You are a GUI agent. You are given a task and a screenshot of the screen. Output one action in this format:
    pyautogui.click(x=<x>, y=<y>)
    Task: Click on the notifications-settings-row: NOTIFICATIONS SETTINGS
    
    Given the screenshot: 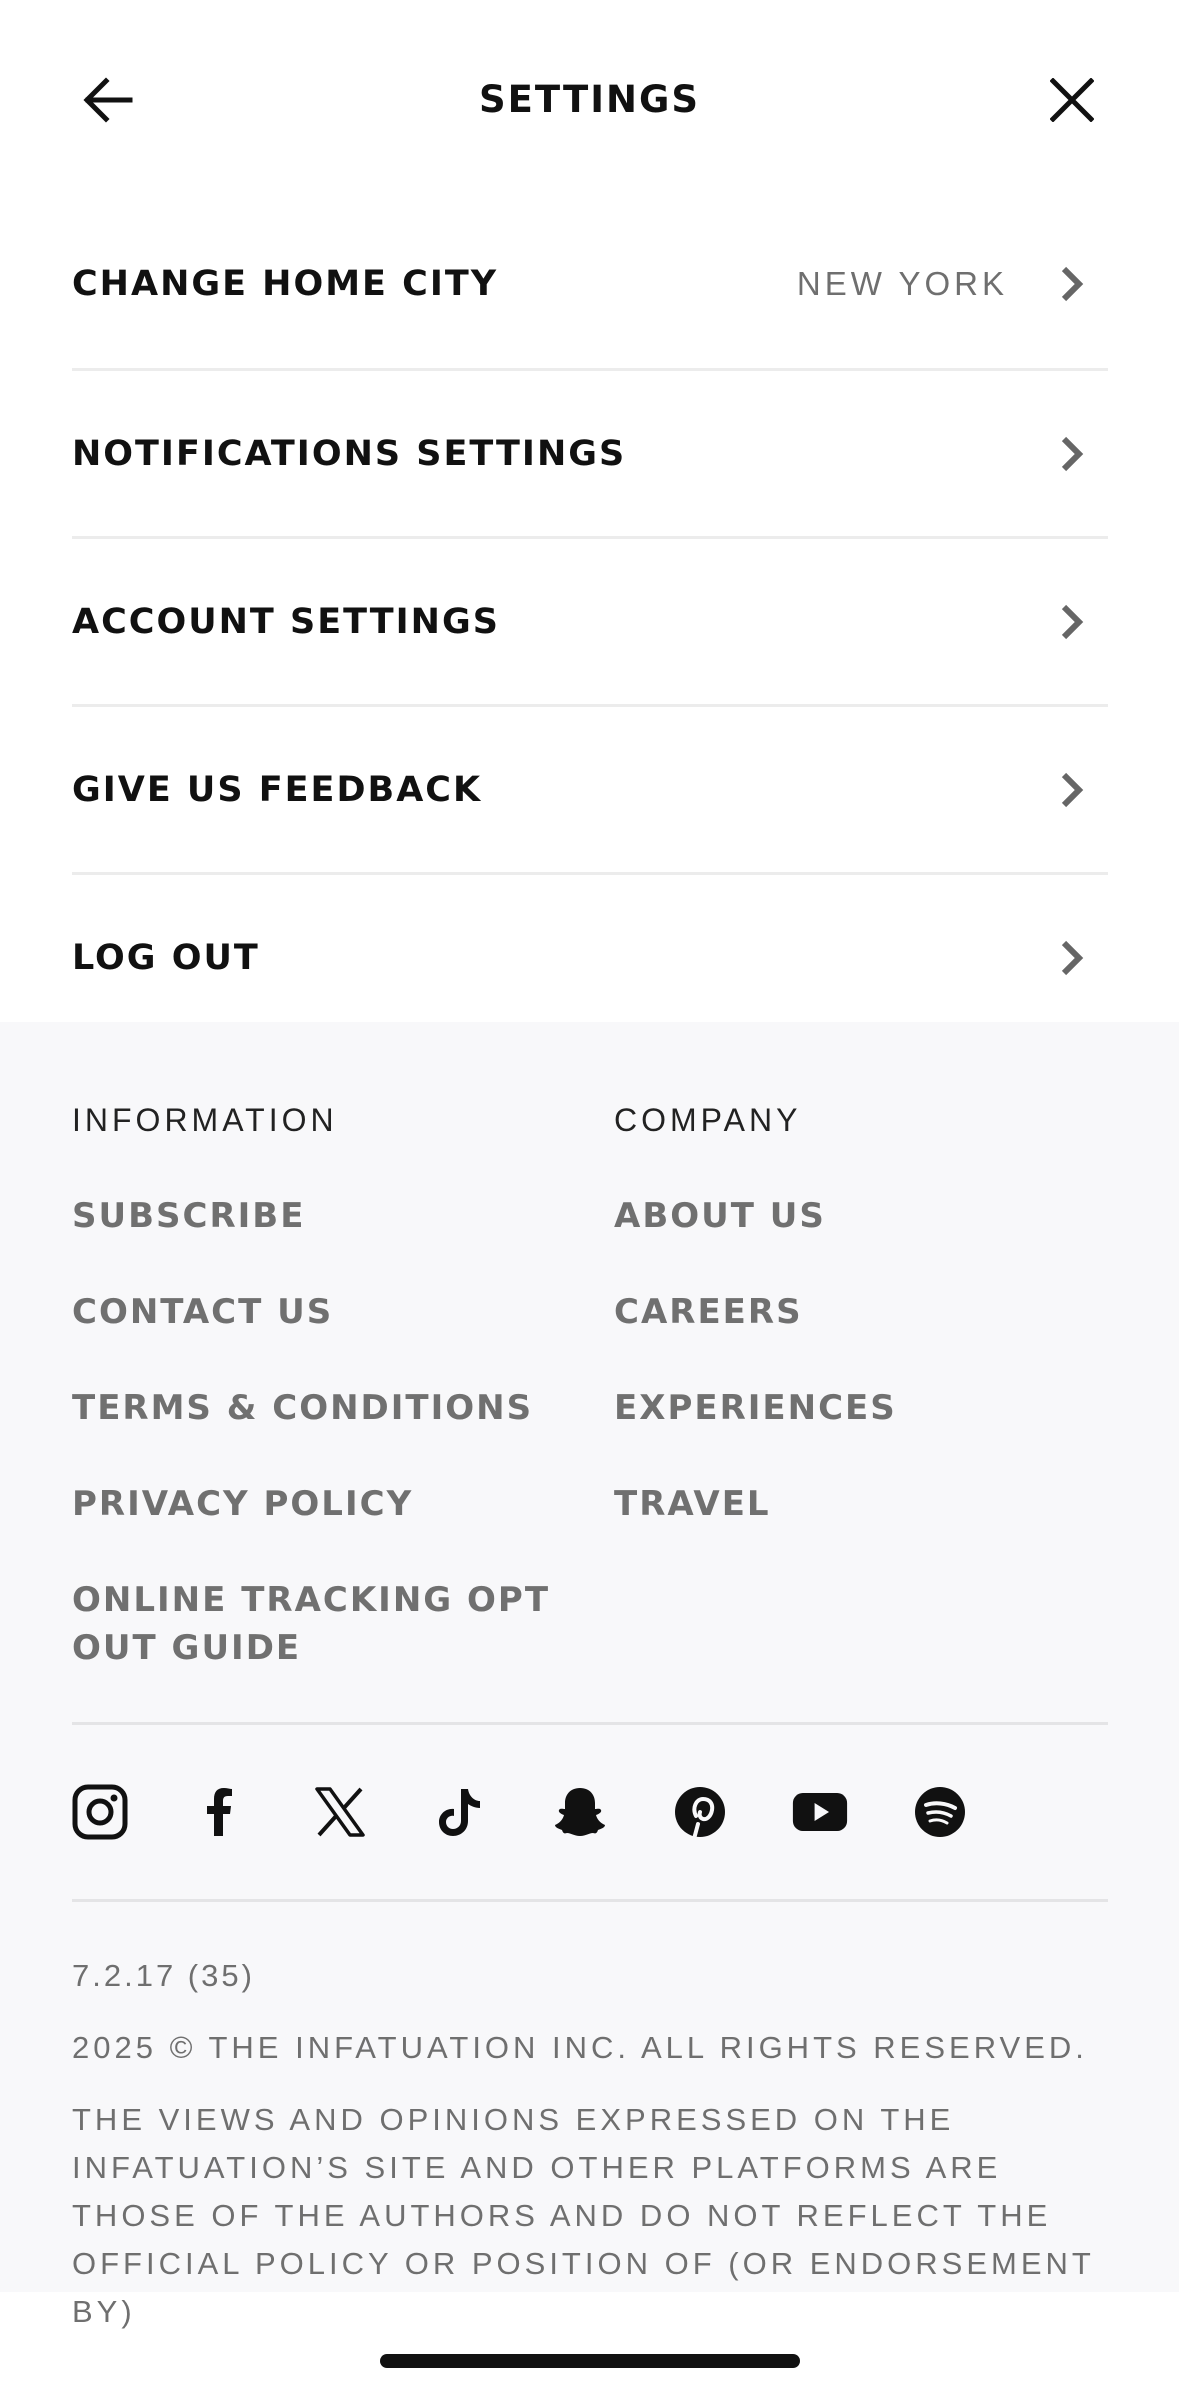 What is the action you would take?
    pyautogui.click(x=590, y=452)
    